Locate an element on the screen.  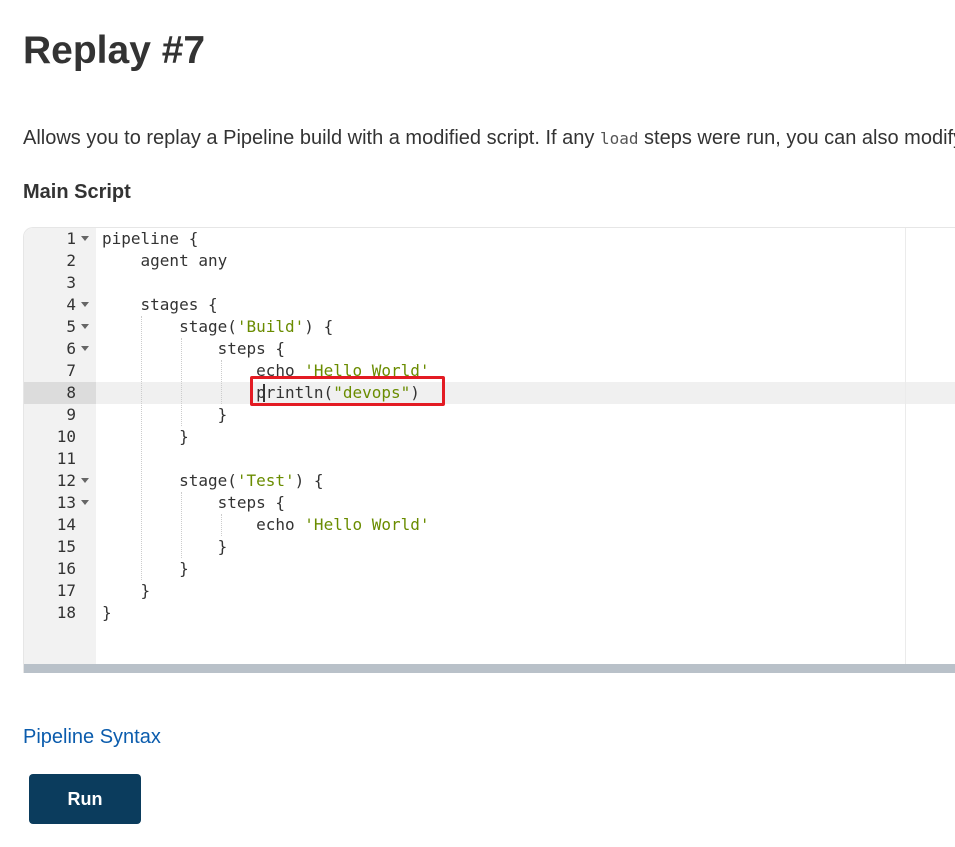
line-number: 1 is located at coordinates (71, 238).